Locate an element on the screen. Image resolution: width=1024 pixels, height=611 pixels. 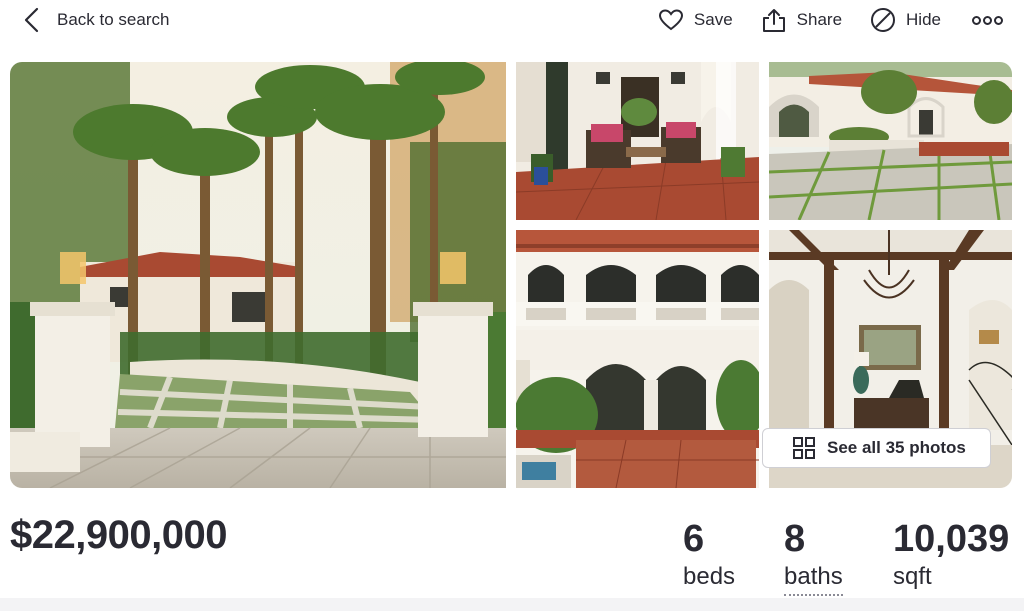
hide-label: Hide is located at coordinates (923, 19).